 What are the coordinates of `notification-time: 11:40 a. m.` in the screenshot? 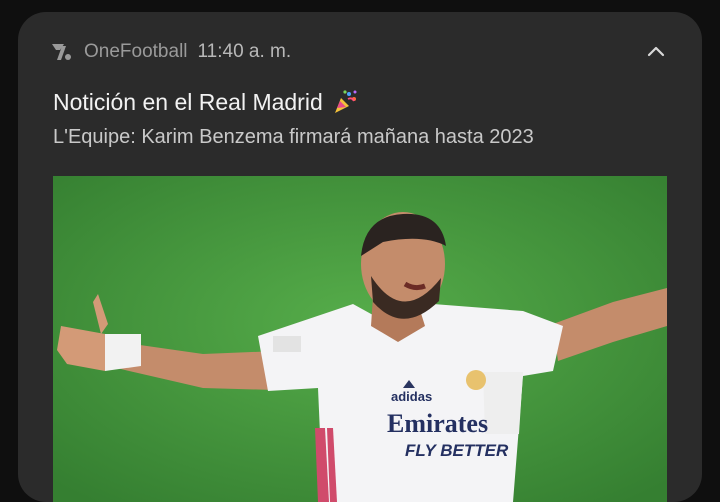 It's located at (244, 51).